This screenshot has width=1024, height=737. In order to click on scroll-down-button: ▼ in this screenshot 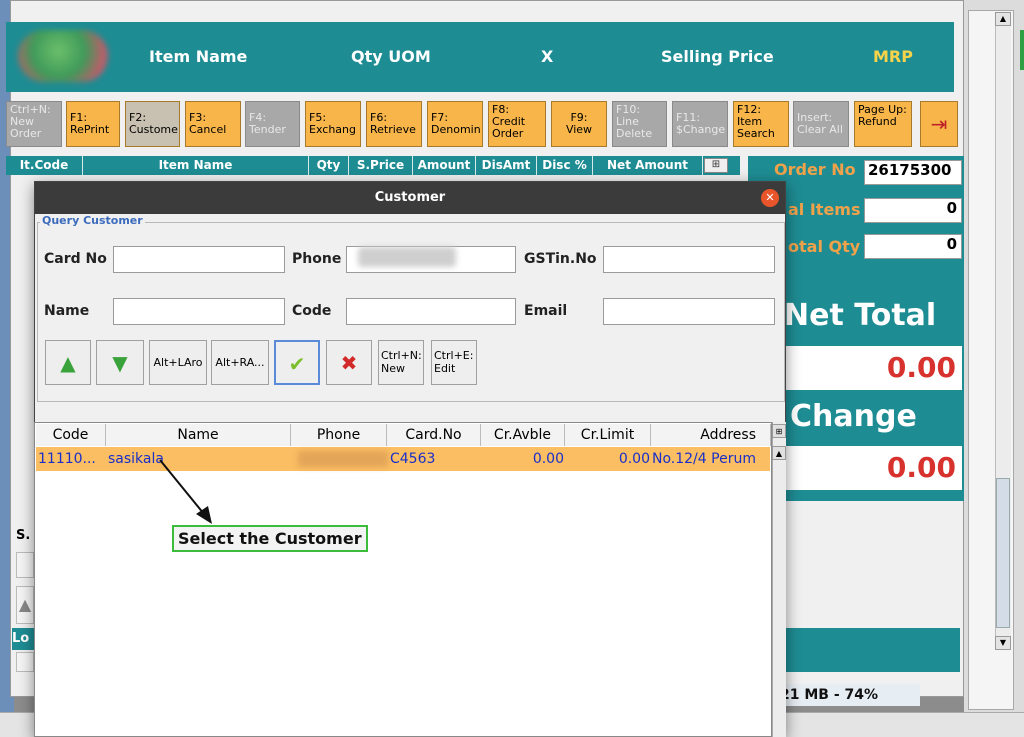, I will do `click(1003, 643)`.